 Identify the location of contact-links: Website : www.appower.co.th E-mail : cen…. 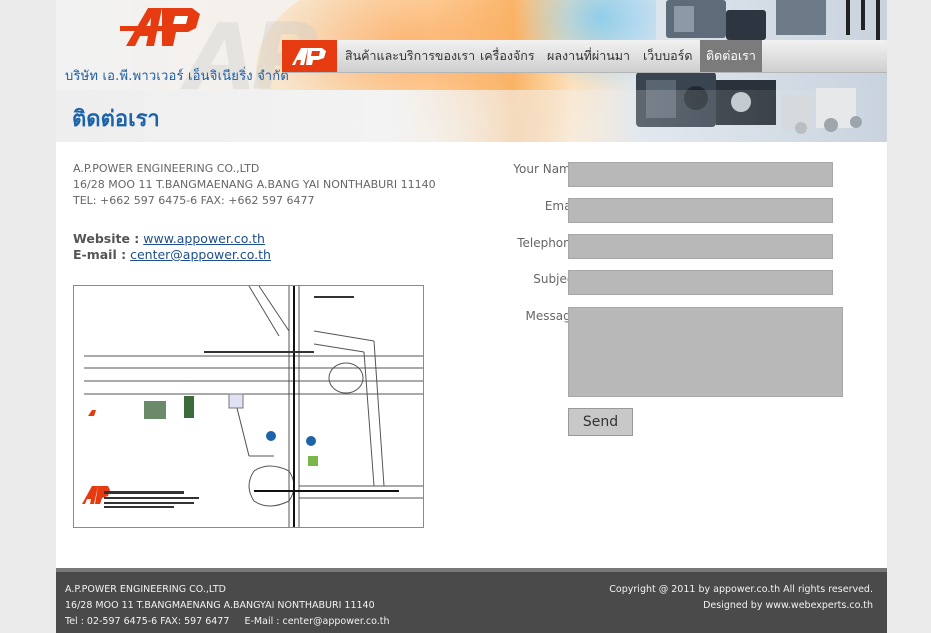
(172, 247).